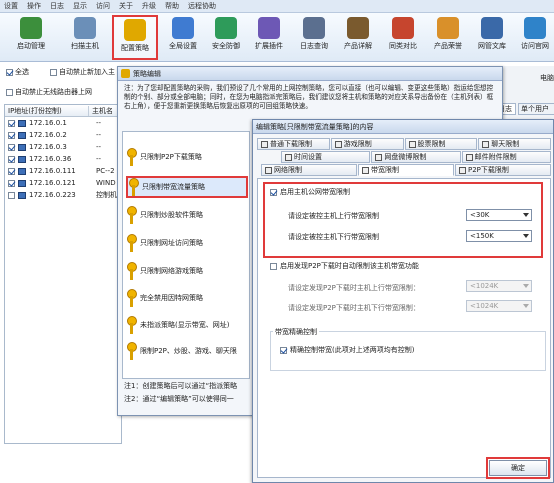  Describe the element at coordinates (31, 46) in the screenshot. I see `toolbar-label: 启动管理` at that location.